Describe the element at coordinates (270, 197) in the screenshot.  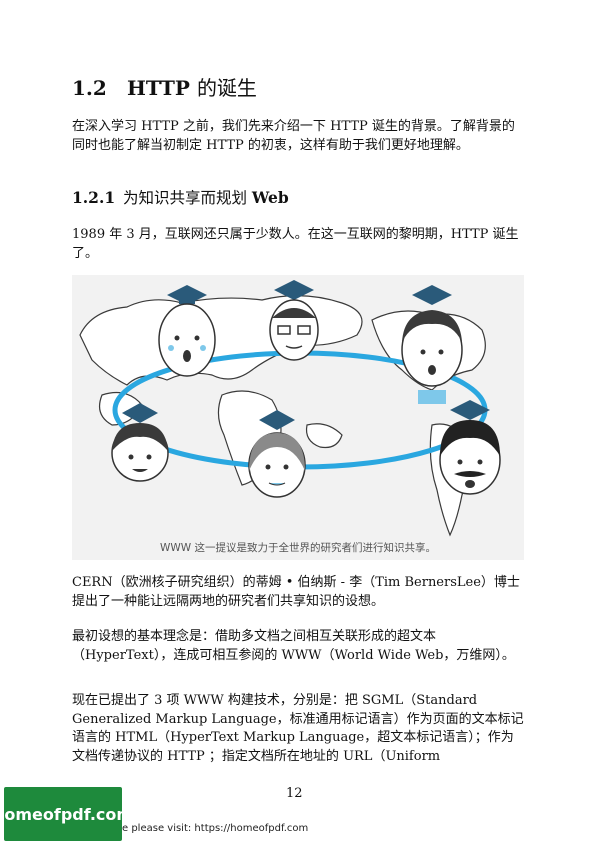
I see `subsection-title-en: Web` at that location.